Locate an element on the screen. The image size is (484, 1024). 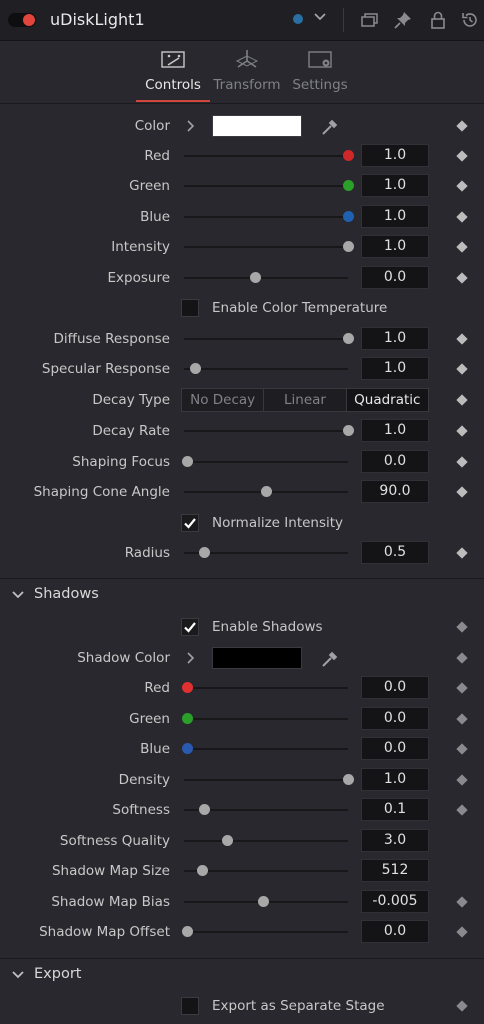
shadow-blue-slider is located at coordinates (265, 748).